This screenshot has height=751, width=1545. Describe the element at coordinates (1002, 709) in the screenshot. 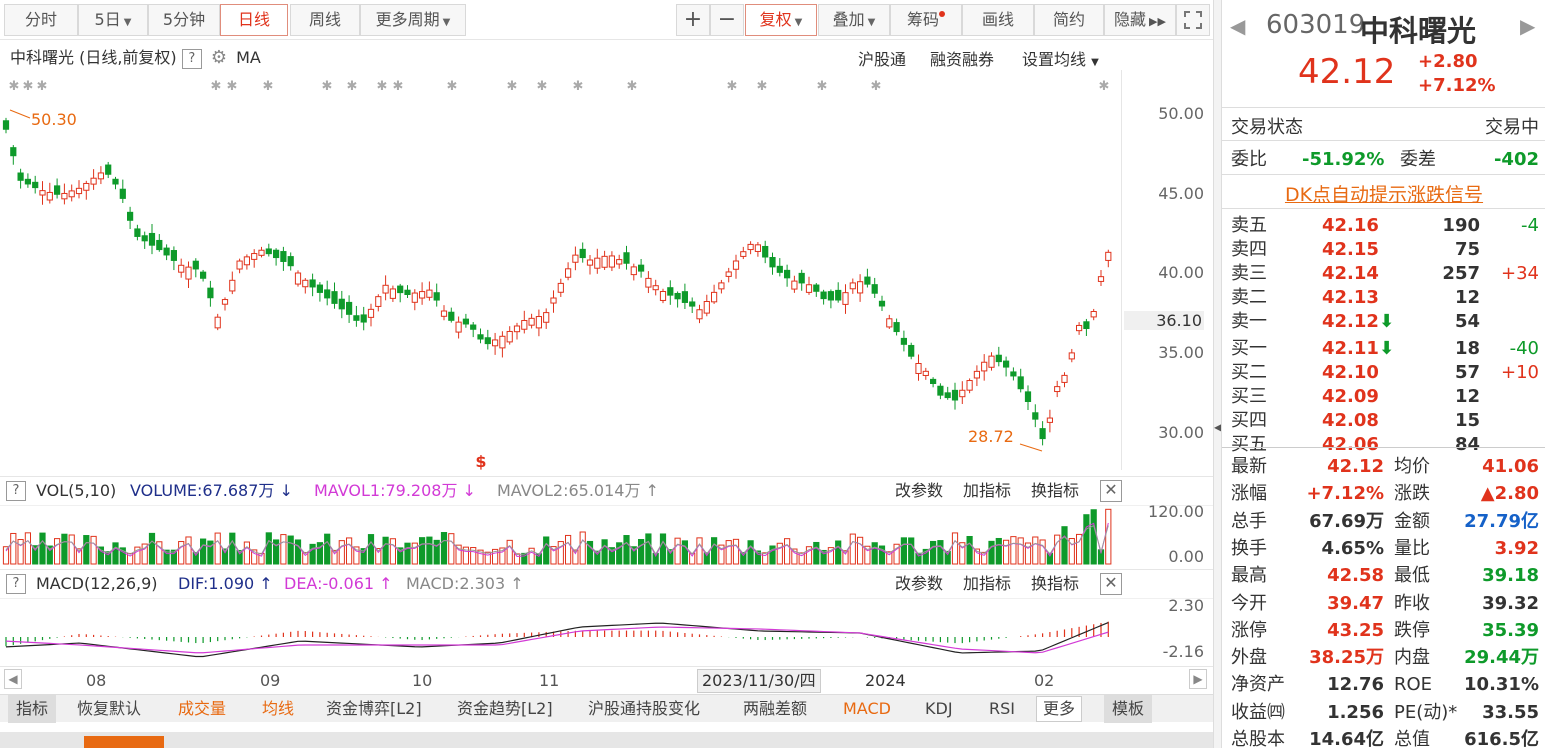

I see `tab-rsi: RSI` at that location.